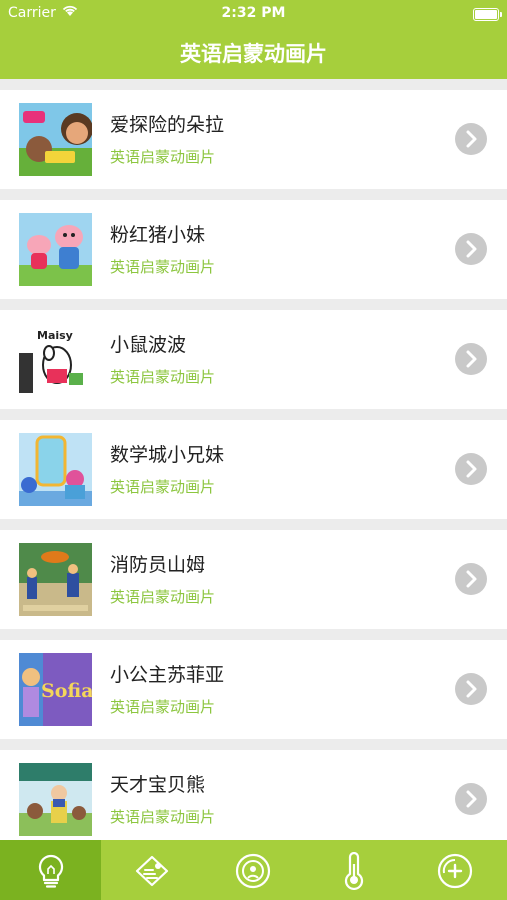 This screenshot has height=900, width=507. I want to click on notes-icon, so click(152, 871).